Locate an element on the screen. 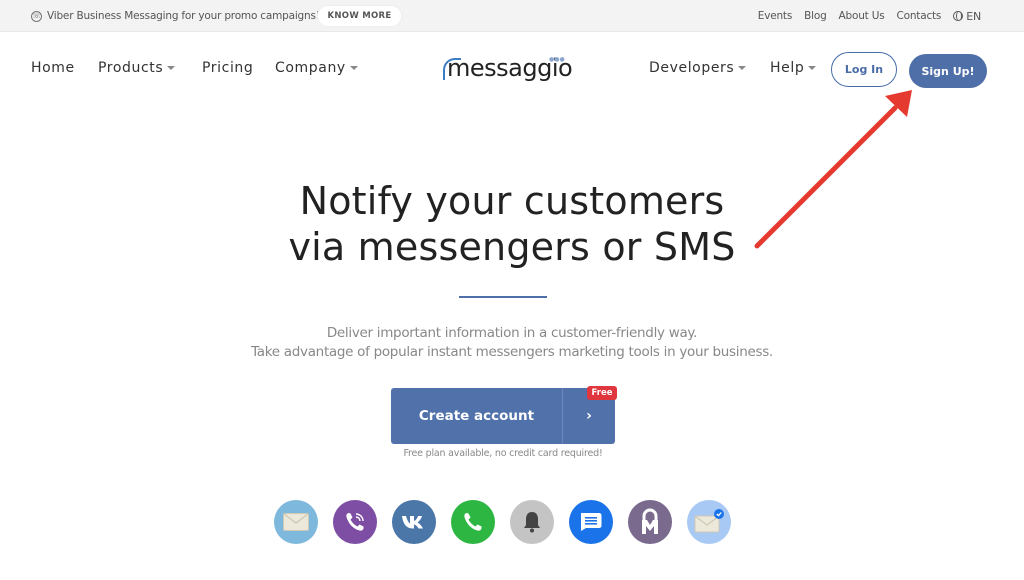 The height and width of the screenshot is (580, 1024). language-label: EN is located at coordinates (973, 16).